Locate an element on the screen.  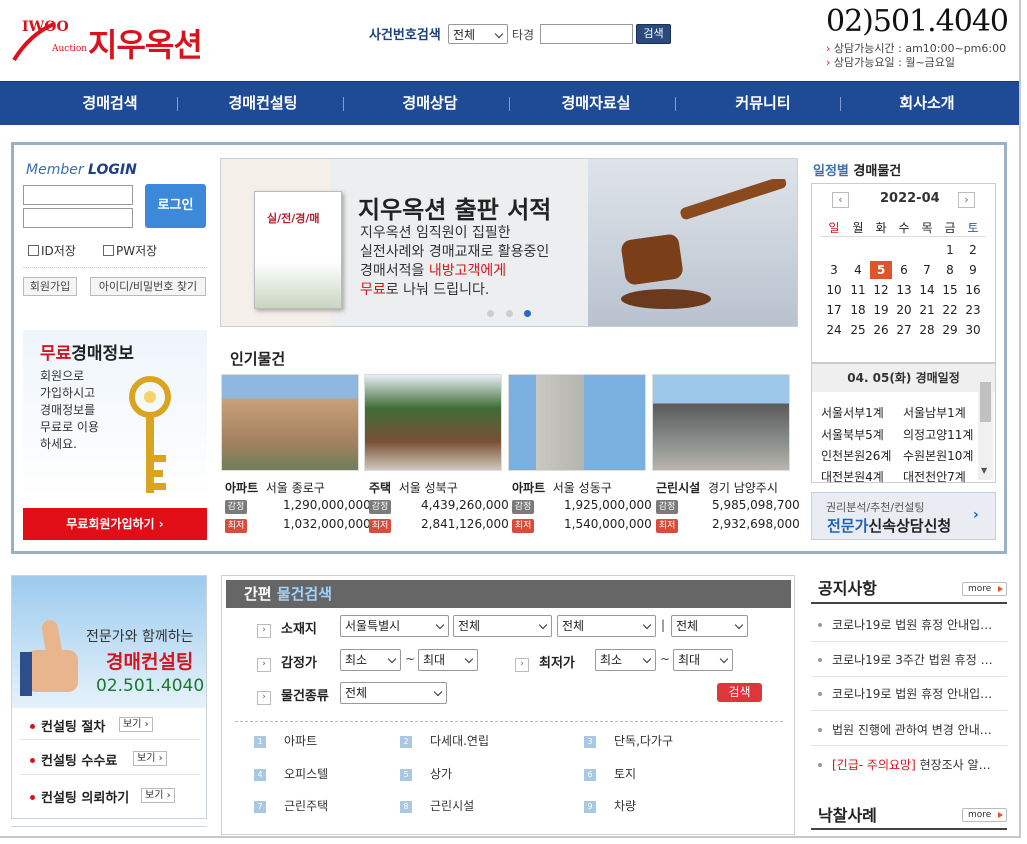
calendar-day: 3 is located at coordinates (834, 270).